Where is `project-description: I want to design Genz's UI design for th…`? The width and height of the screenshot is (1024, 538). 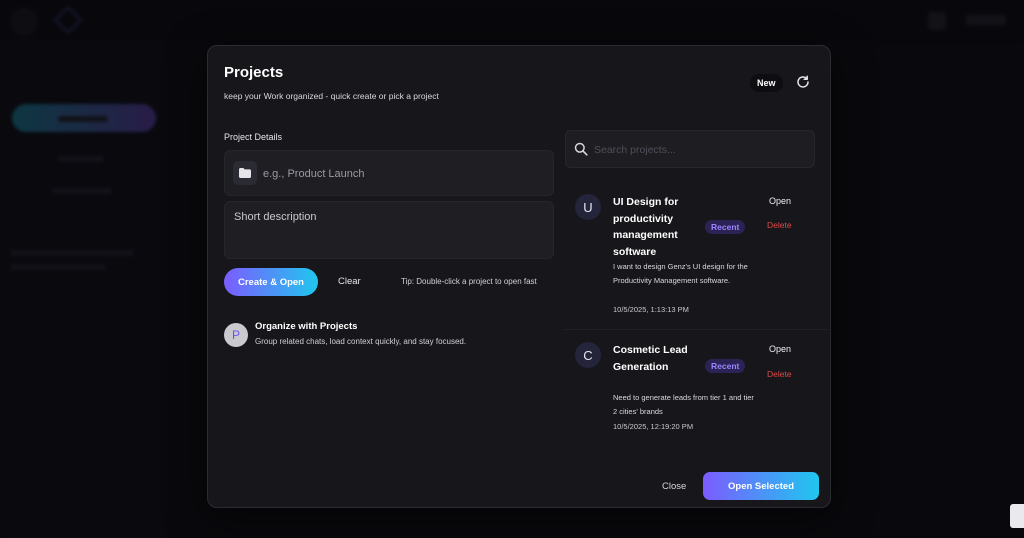 project-description: I want to design Genz's UI design for th… is located at coordinates (680, 273).